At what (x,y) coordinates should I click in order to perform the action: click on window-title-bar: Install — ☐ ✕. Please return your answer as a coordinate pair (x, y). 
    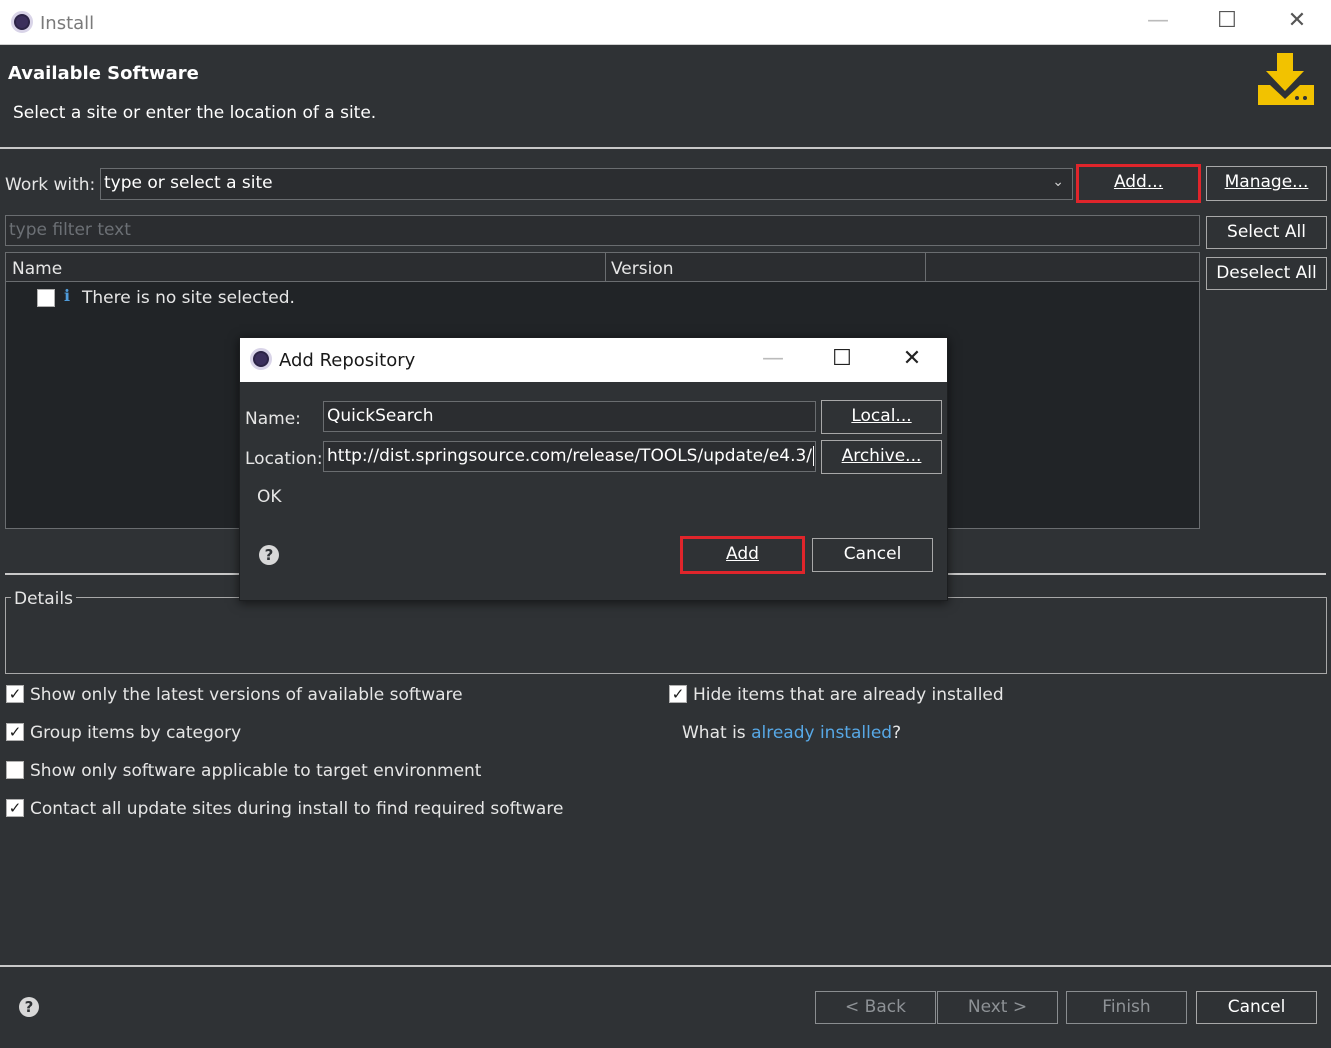
    Looking at the image, I should click on (665, 22).